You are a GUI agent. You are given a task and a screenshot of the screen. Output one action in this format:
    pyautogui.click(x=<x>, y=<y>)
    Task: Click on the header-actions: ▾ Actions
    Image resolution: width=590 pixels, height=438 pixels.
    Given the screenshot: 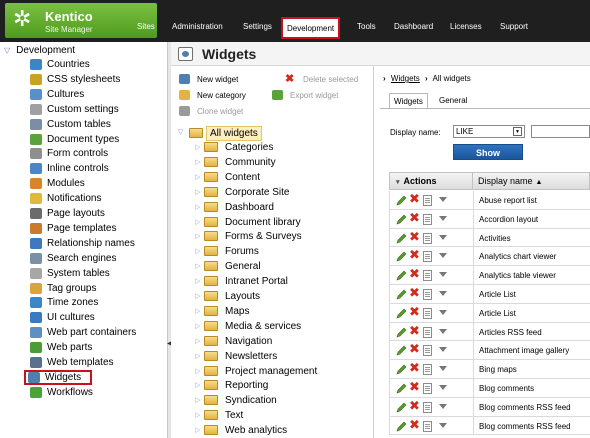 What is the action you would take?
    pyautogui.click(x=431, y=181)
    